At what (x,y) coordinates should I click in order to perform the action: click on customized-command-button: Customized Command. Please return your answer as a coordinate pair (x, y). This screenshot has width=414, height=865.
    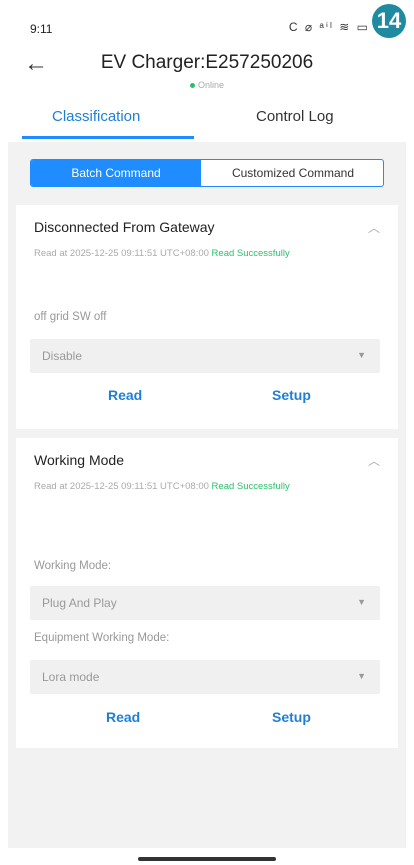
    Looking at the image, I should click on (292, 173).